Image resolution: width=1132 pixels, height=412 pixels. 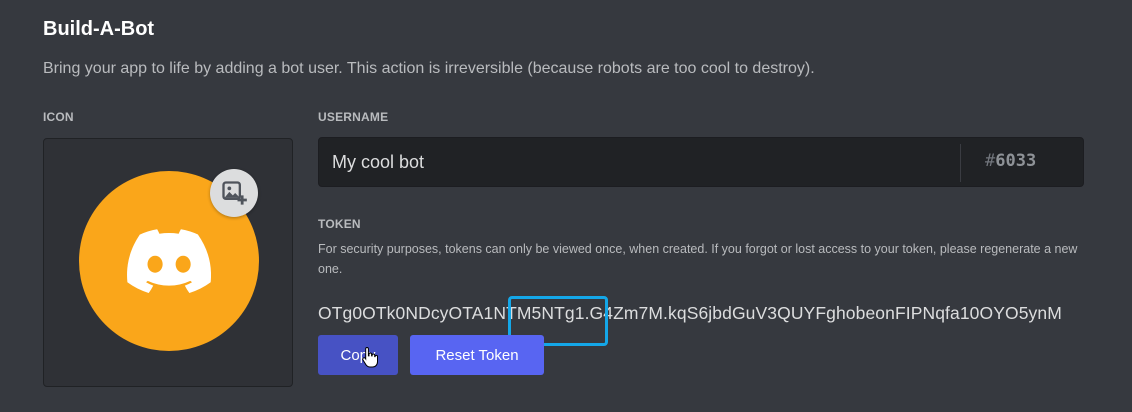 I want to click on discriminator-hash: #, so click(x=990, y=161).